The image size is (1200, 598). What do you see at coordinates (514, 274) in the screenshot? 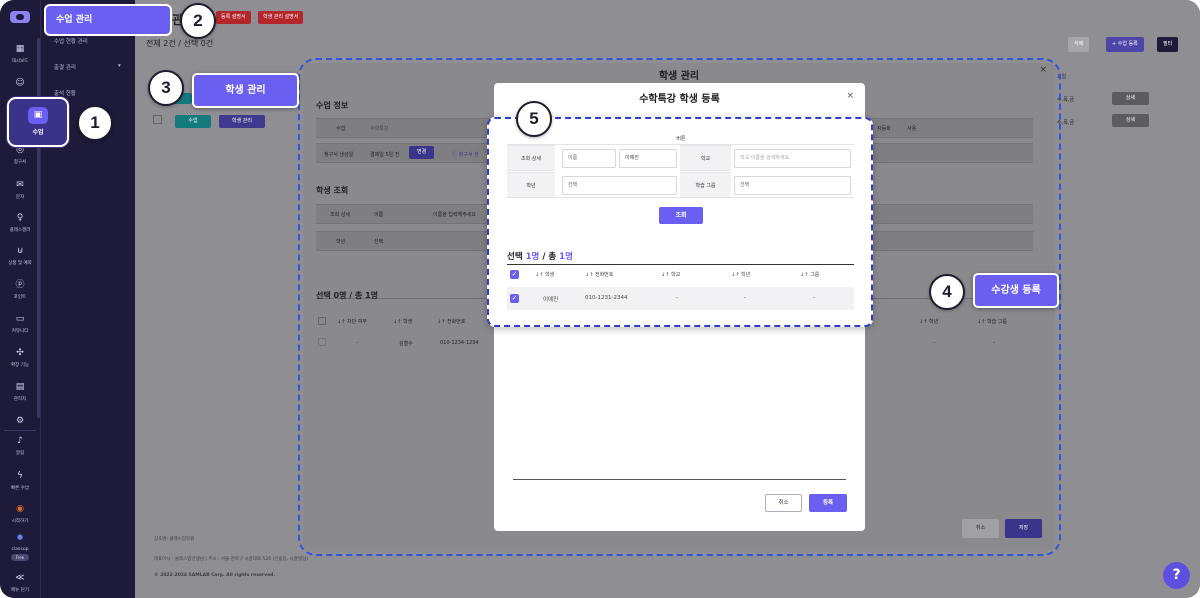
I see `select-all-checkbox: ✓` at bounding box center [514, 274].